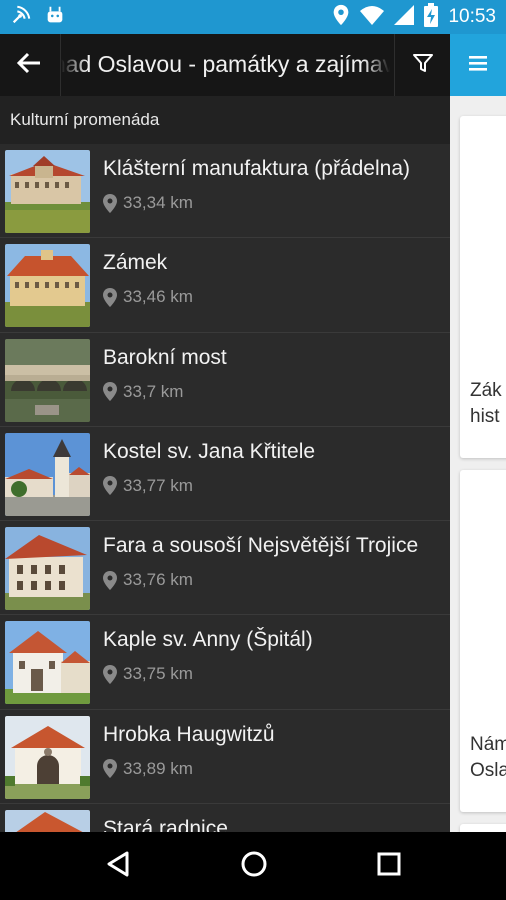 Image resolution: width=506 pixels, height=900 pixels. I want to click on hamburger-menu-icon, so click(478, 65).